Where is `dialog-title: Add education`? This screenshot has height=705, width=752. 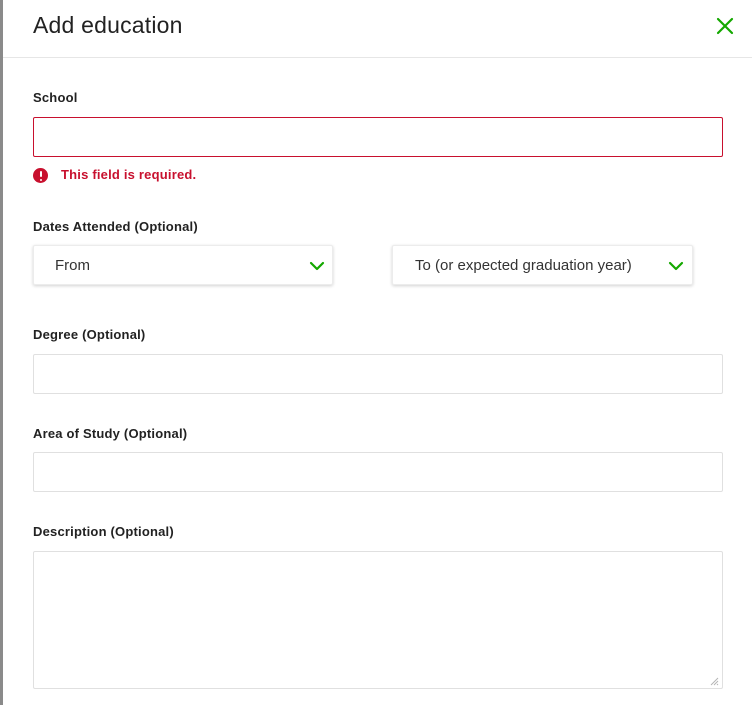 dialog-title: Add education is located at coordinates (108, 25).